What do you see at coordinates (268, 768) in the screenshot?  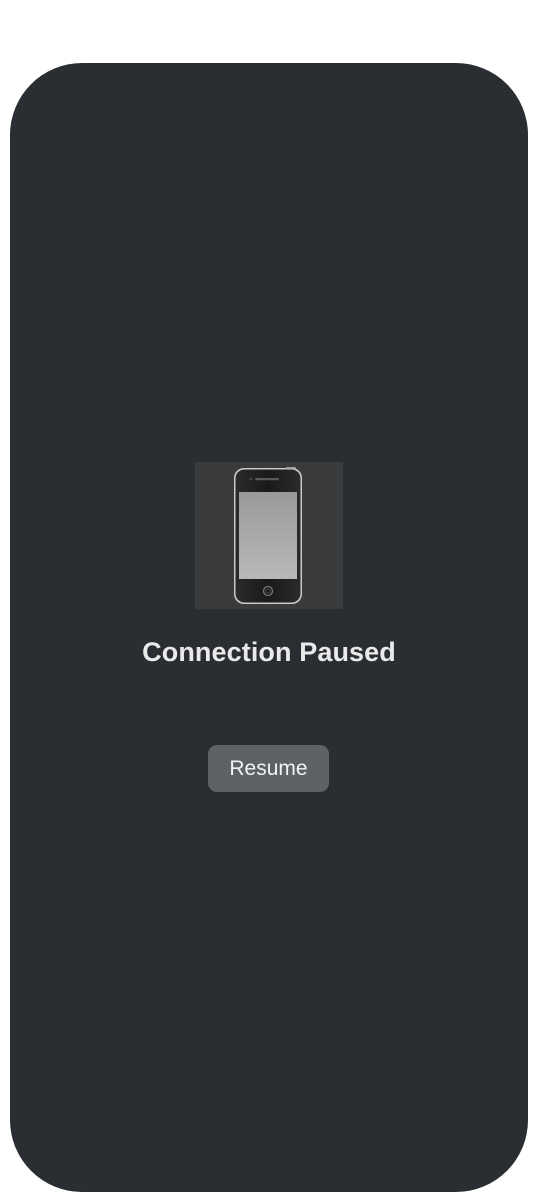 I see `resume-button: Resume` at bounding box center [268, 768].